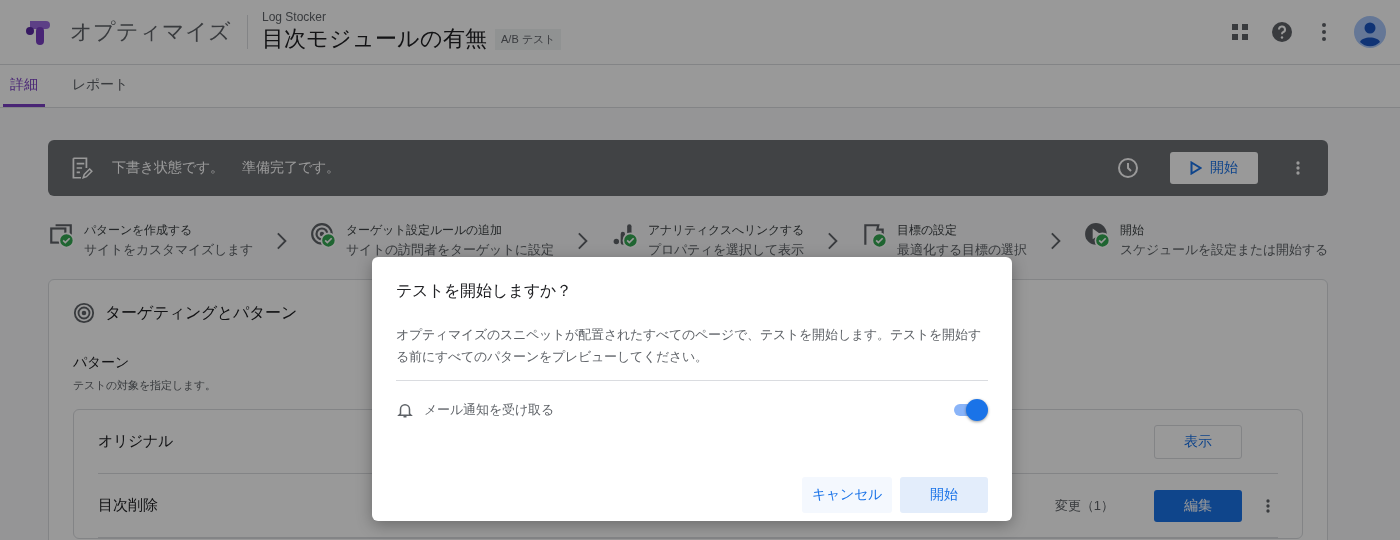 This screenshot has width=1400, height=540. What do you see at coordinates (100, 86) in the screenshot?
I see `tab: レポート` at bounding box center [100, 86].